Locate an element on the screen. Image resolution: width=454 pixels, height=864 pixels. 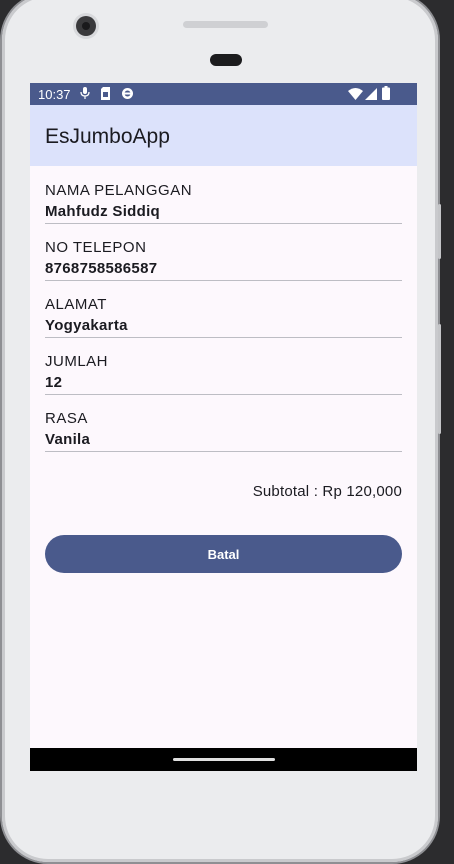
sim-card-icon is located at coordinates (105, 93).